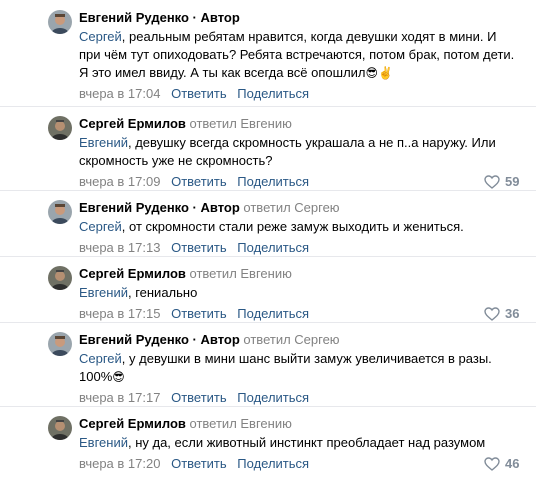 This screenshot has width=536, height=480. Describe the element at coordinates (119, 313) in the screenshot. I see `timestamp: вчера в 17:15` at that location.